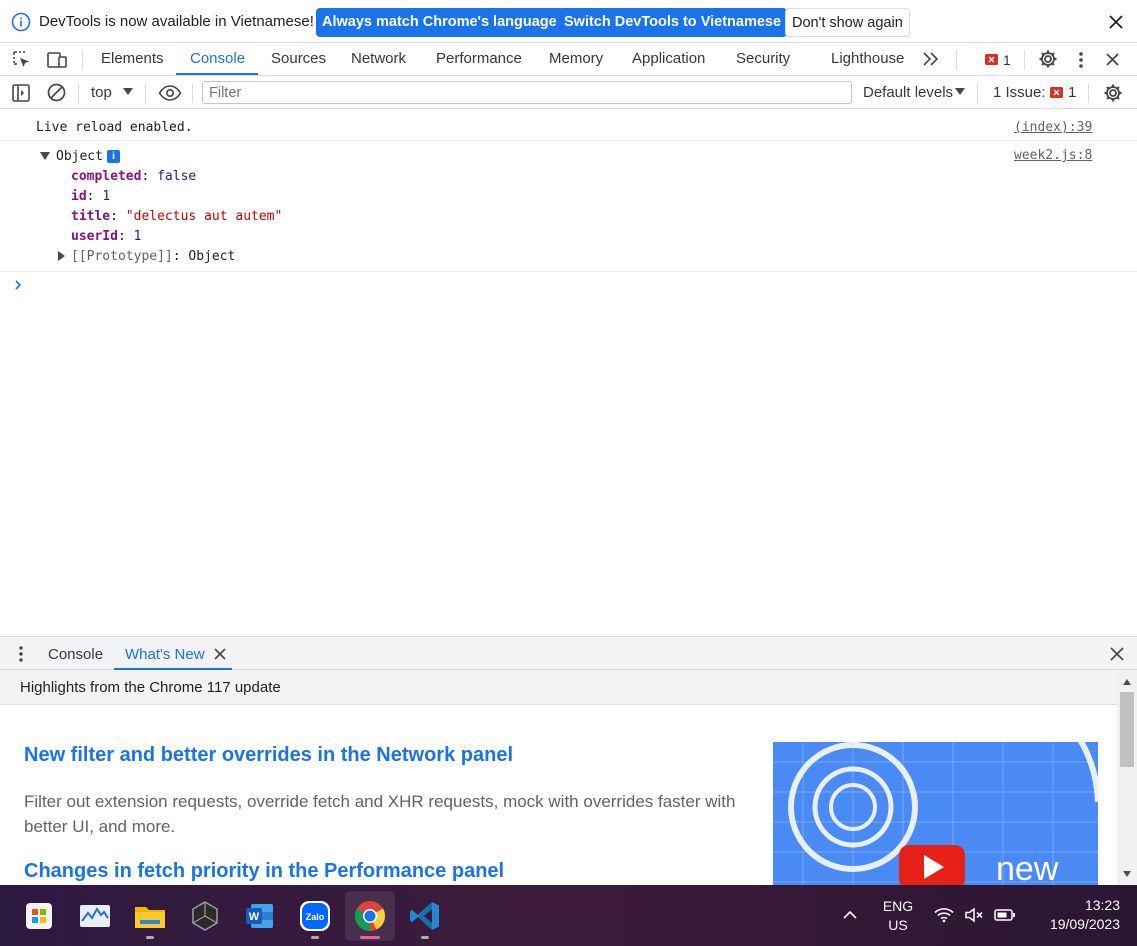 The image size is (1137, 946). Describe the element at coordinates (212, 256) in the screenshot. I see `prop-value: Object` at that location.